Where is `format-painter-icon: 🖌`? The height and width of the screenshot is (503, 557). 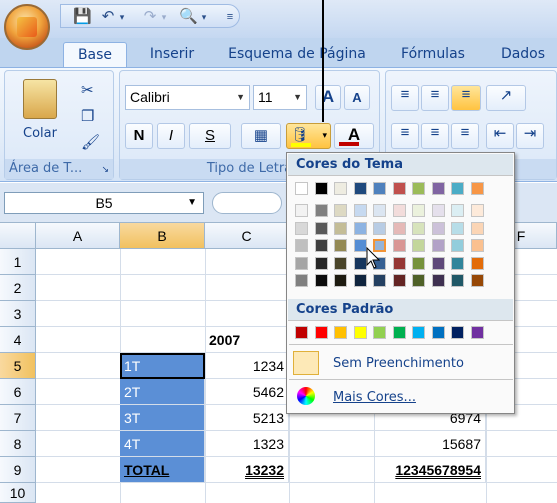
format-painter-icon: 🖌 is located at coordinates (90, 142).